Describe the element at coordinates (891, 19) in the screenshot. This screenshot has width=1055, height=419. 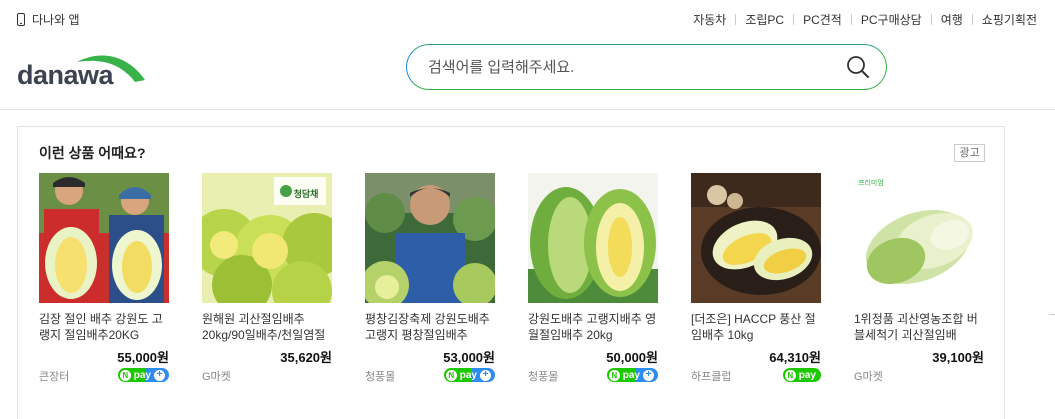
I see `nav-item-pc-consult: PC구매상담` at that location.